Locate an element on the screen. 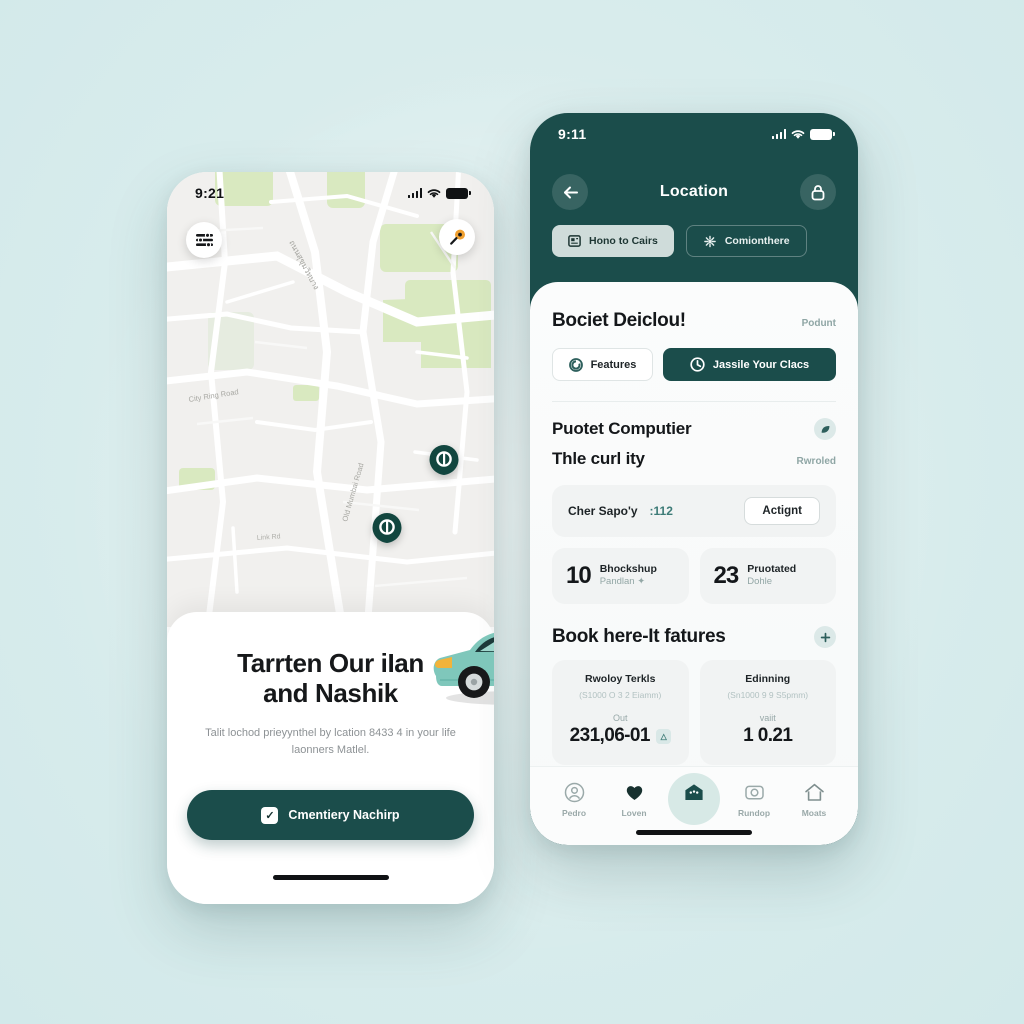  book-card-label: vaiit is located at coordinates (767, 718).